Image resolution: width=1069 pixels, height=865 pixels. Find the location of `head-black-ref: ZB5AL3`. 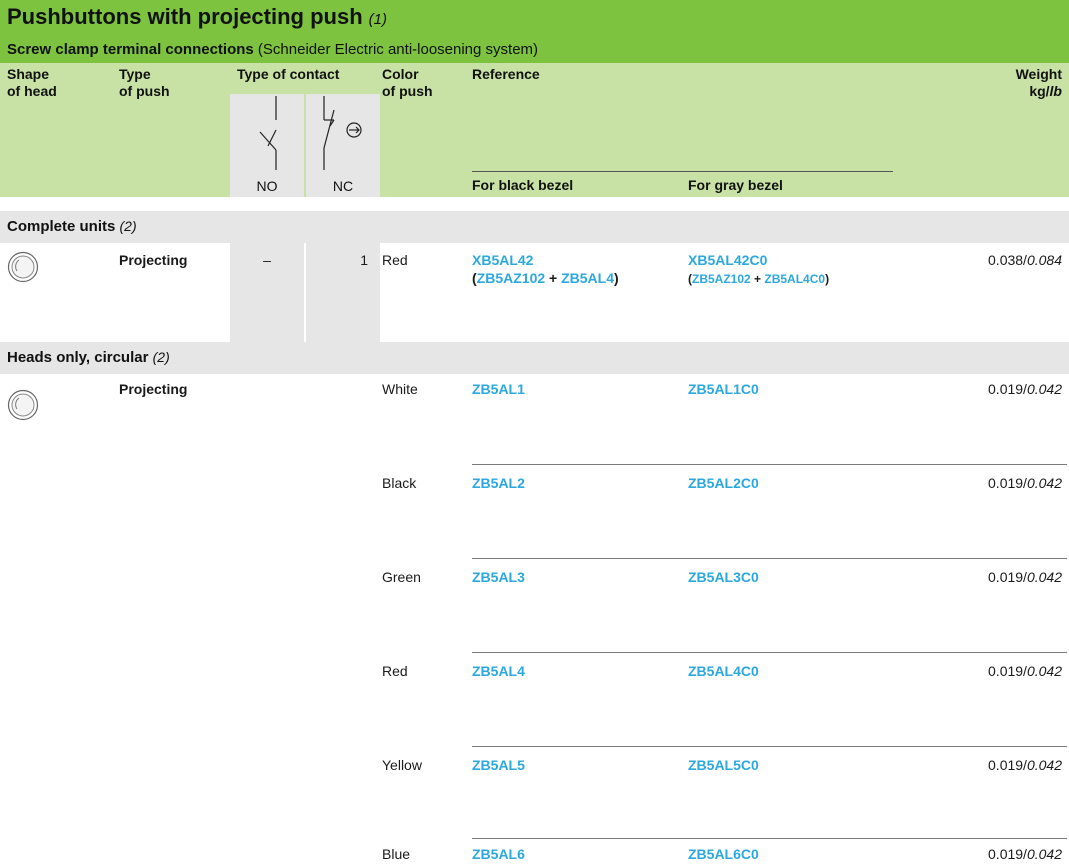

head-black-ref: ZB5AL3 is located at coordinates (498, 577).